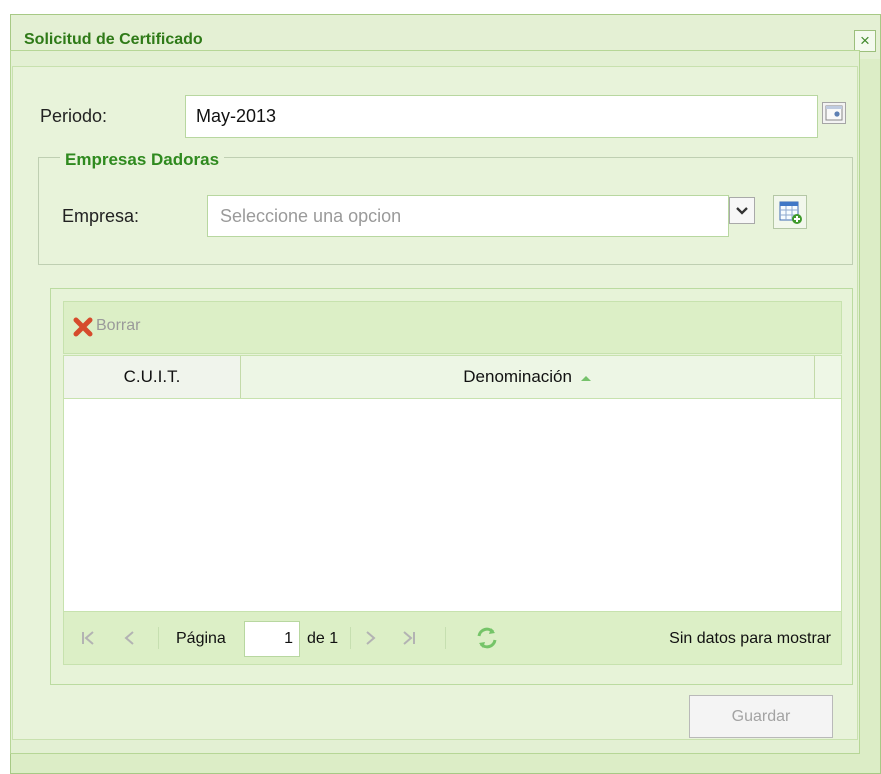 The height and width of the screenshot is (774, 881). Describe the element at coordinates (74, 116) in the screenshot. I see `periodo-label: Periodo:` at that location.